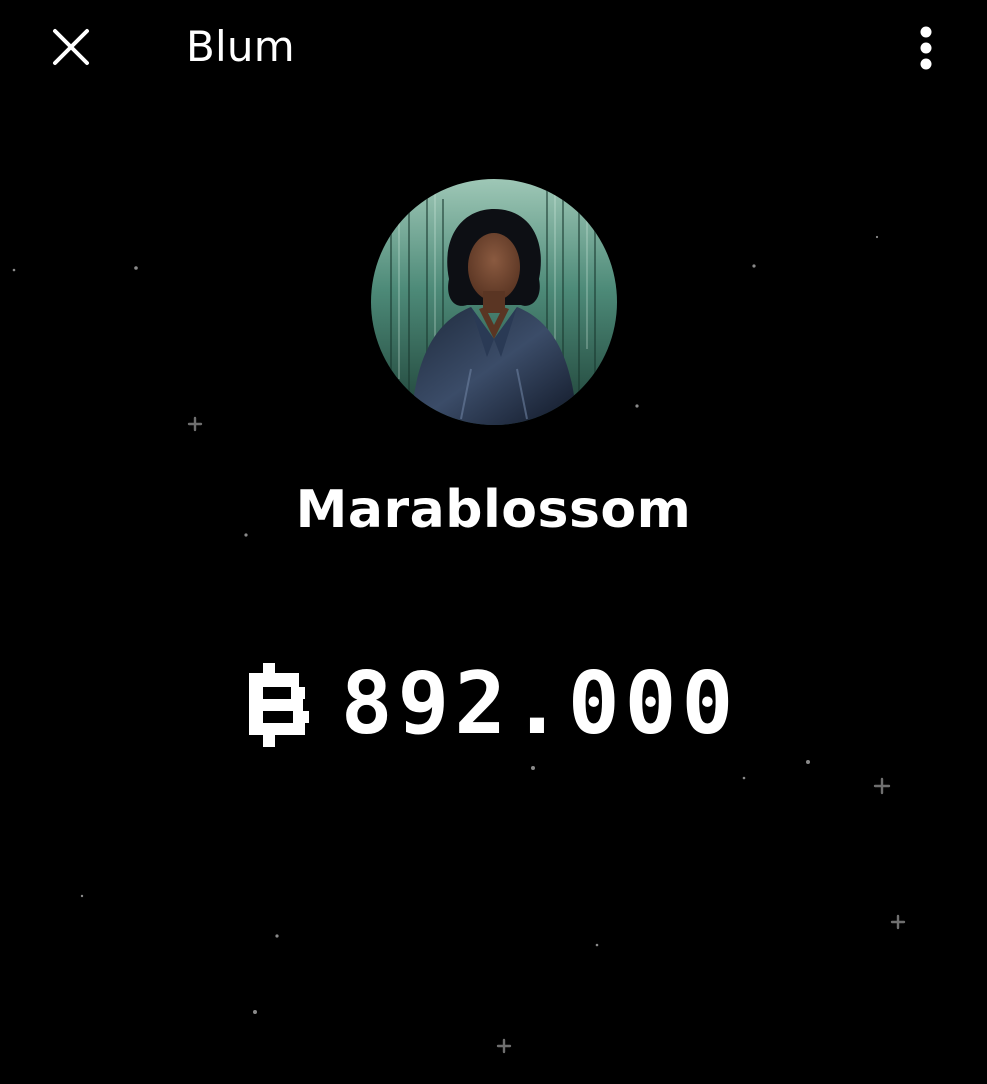 Image resolution: width=987 pixels, height=1084 pixels. What do you see at coordinates (278, 705) in the screenshot?
I see `blum-points-icon` at bounding box center [278, 705].